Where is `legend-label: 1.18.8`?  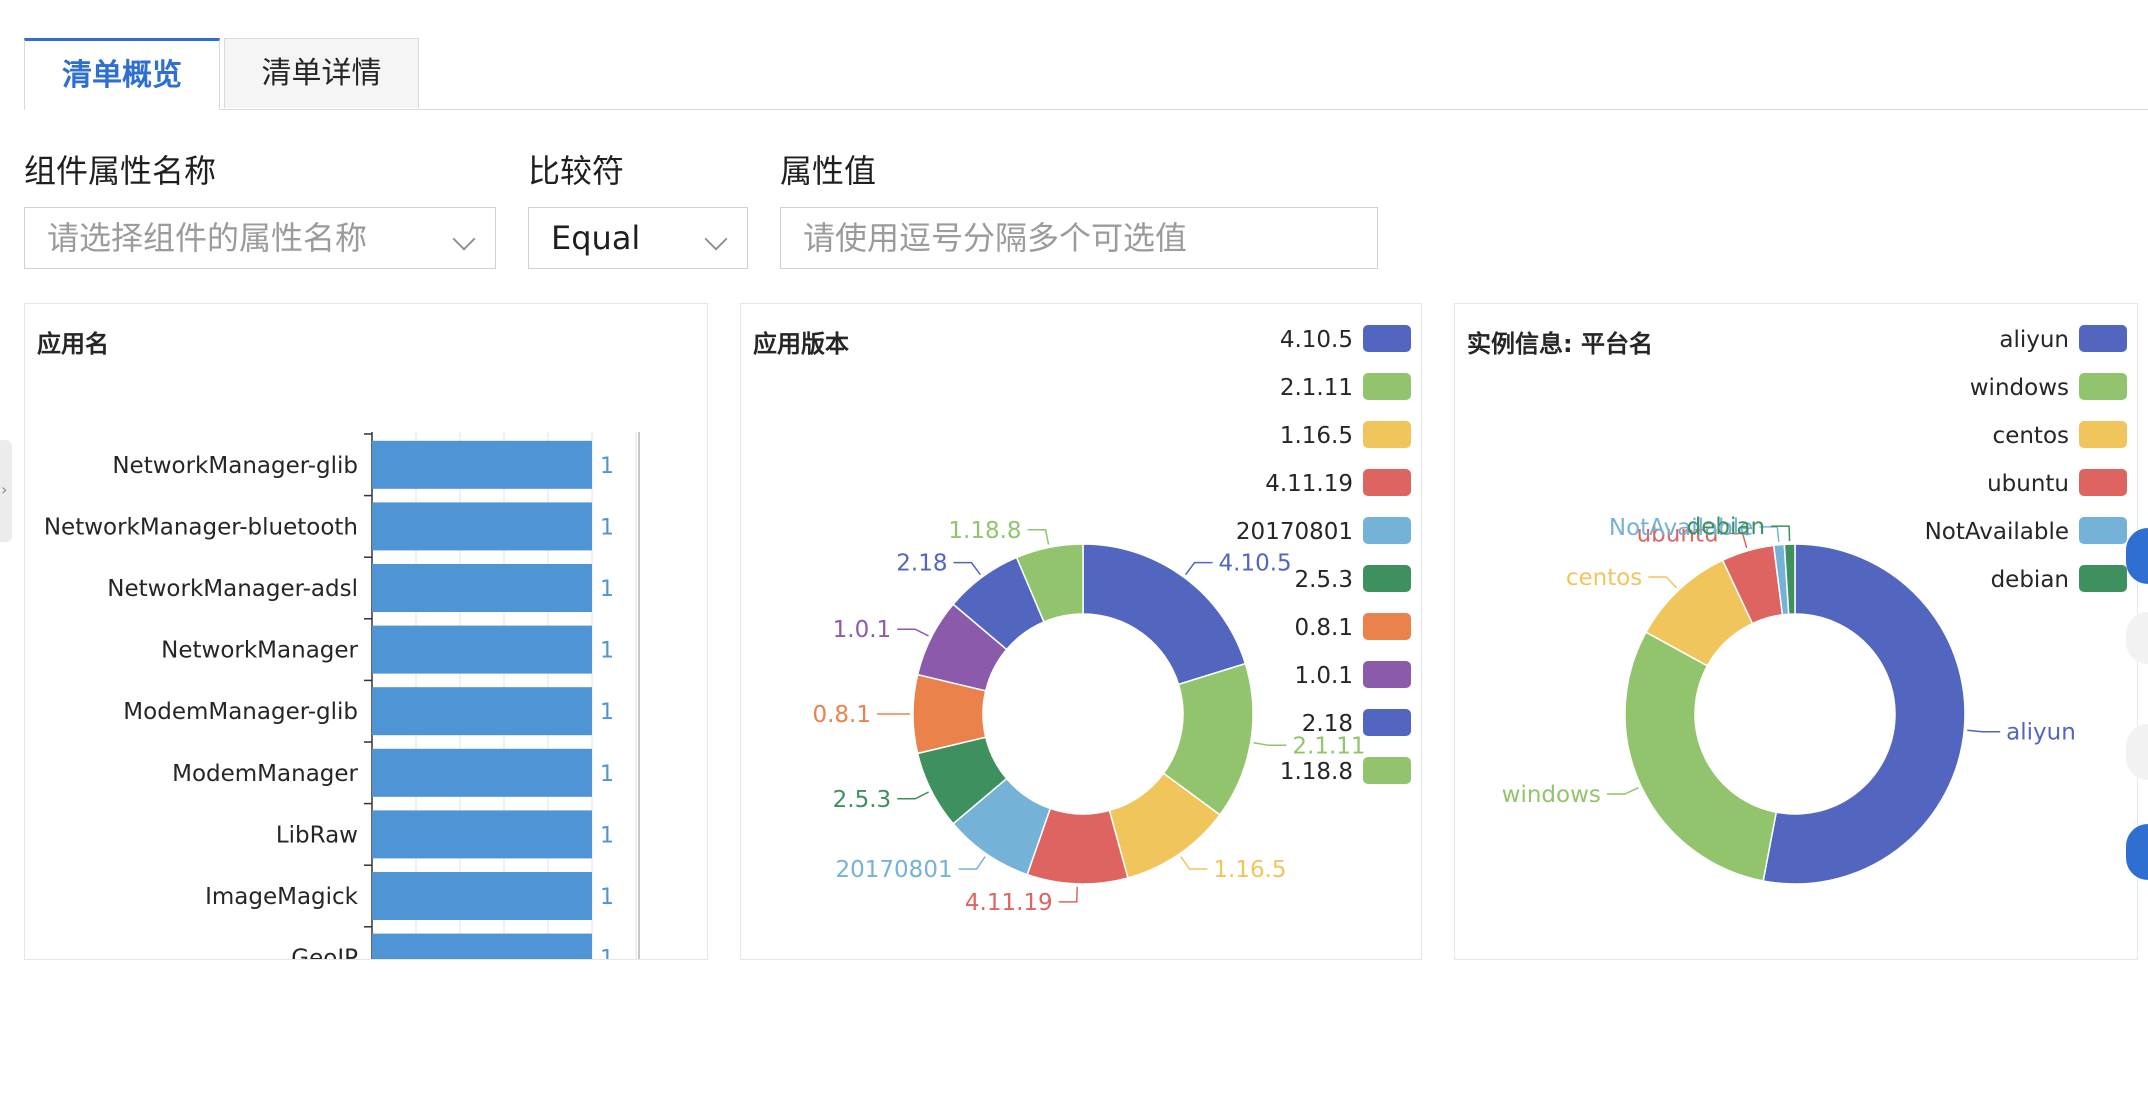
legend-label: 1.18.8 is located at coordinates (1316, 772).